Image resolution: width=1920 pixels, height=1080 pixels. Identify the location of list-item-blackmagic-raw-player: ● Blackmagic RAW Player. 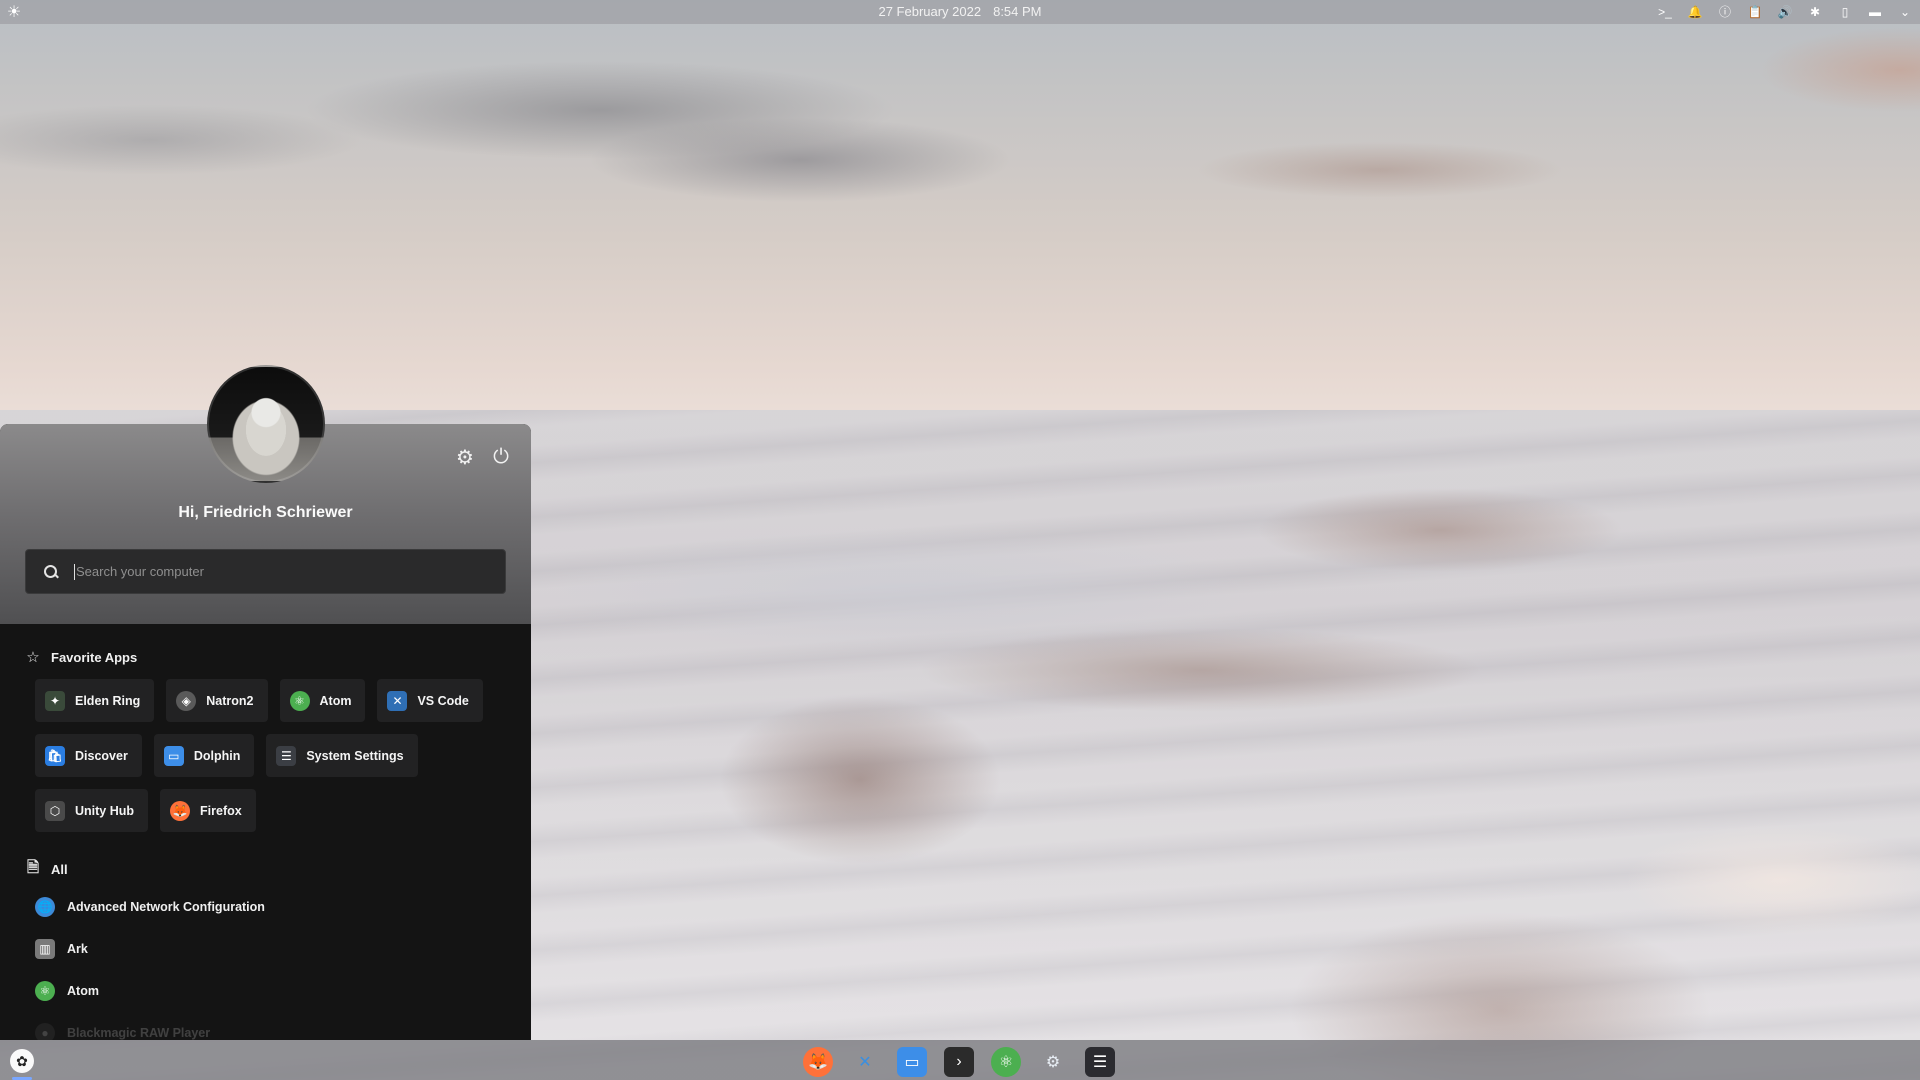
(150, 1026).